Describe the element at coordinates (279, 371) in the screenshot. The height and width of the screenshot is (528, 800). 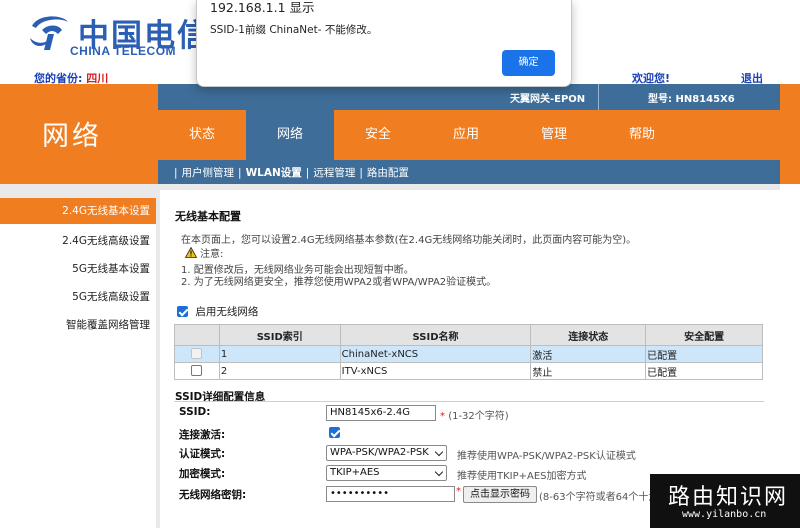
I see `ssid-index: 2` at that location.